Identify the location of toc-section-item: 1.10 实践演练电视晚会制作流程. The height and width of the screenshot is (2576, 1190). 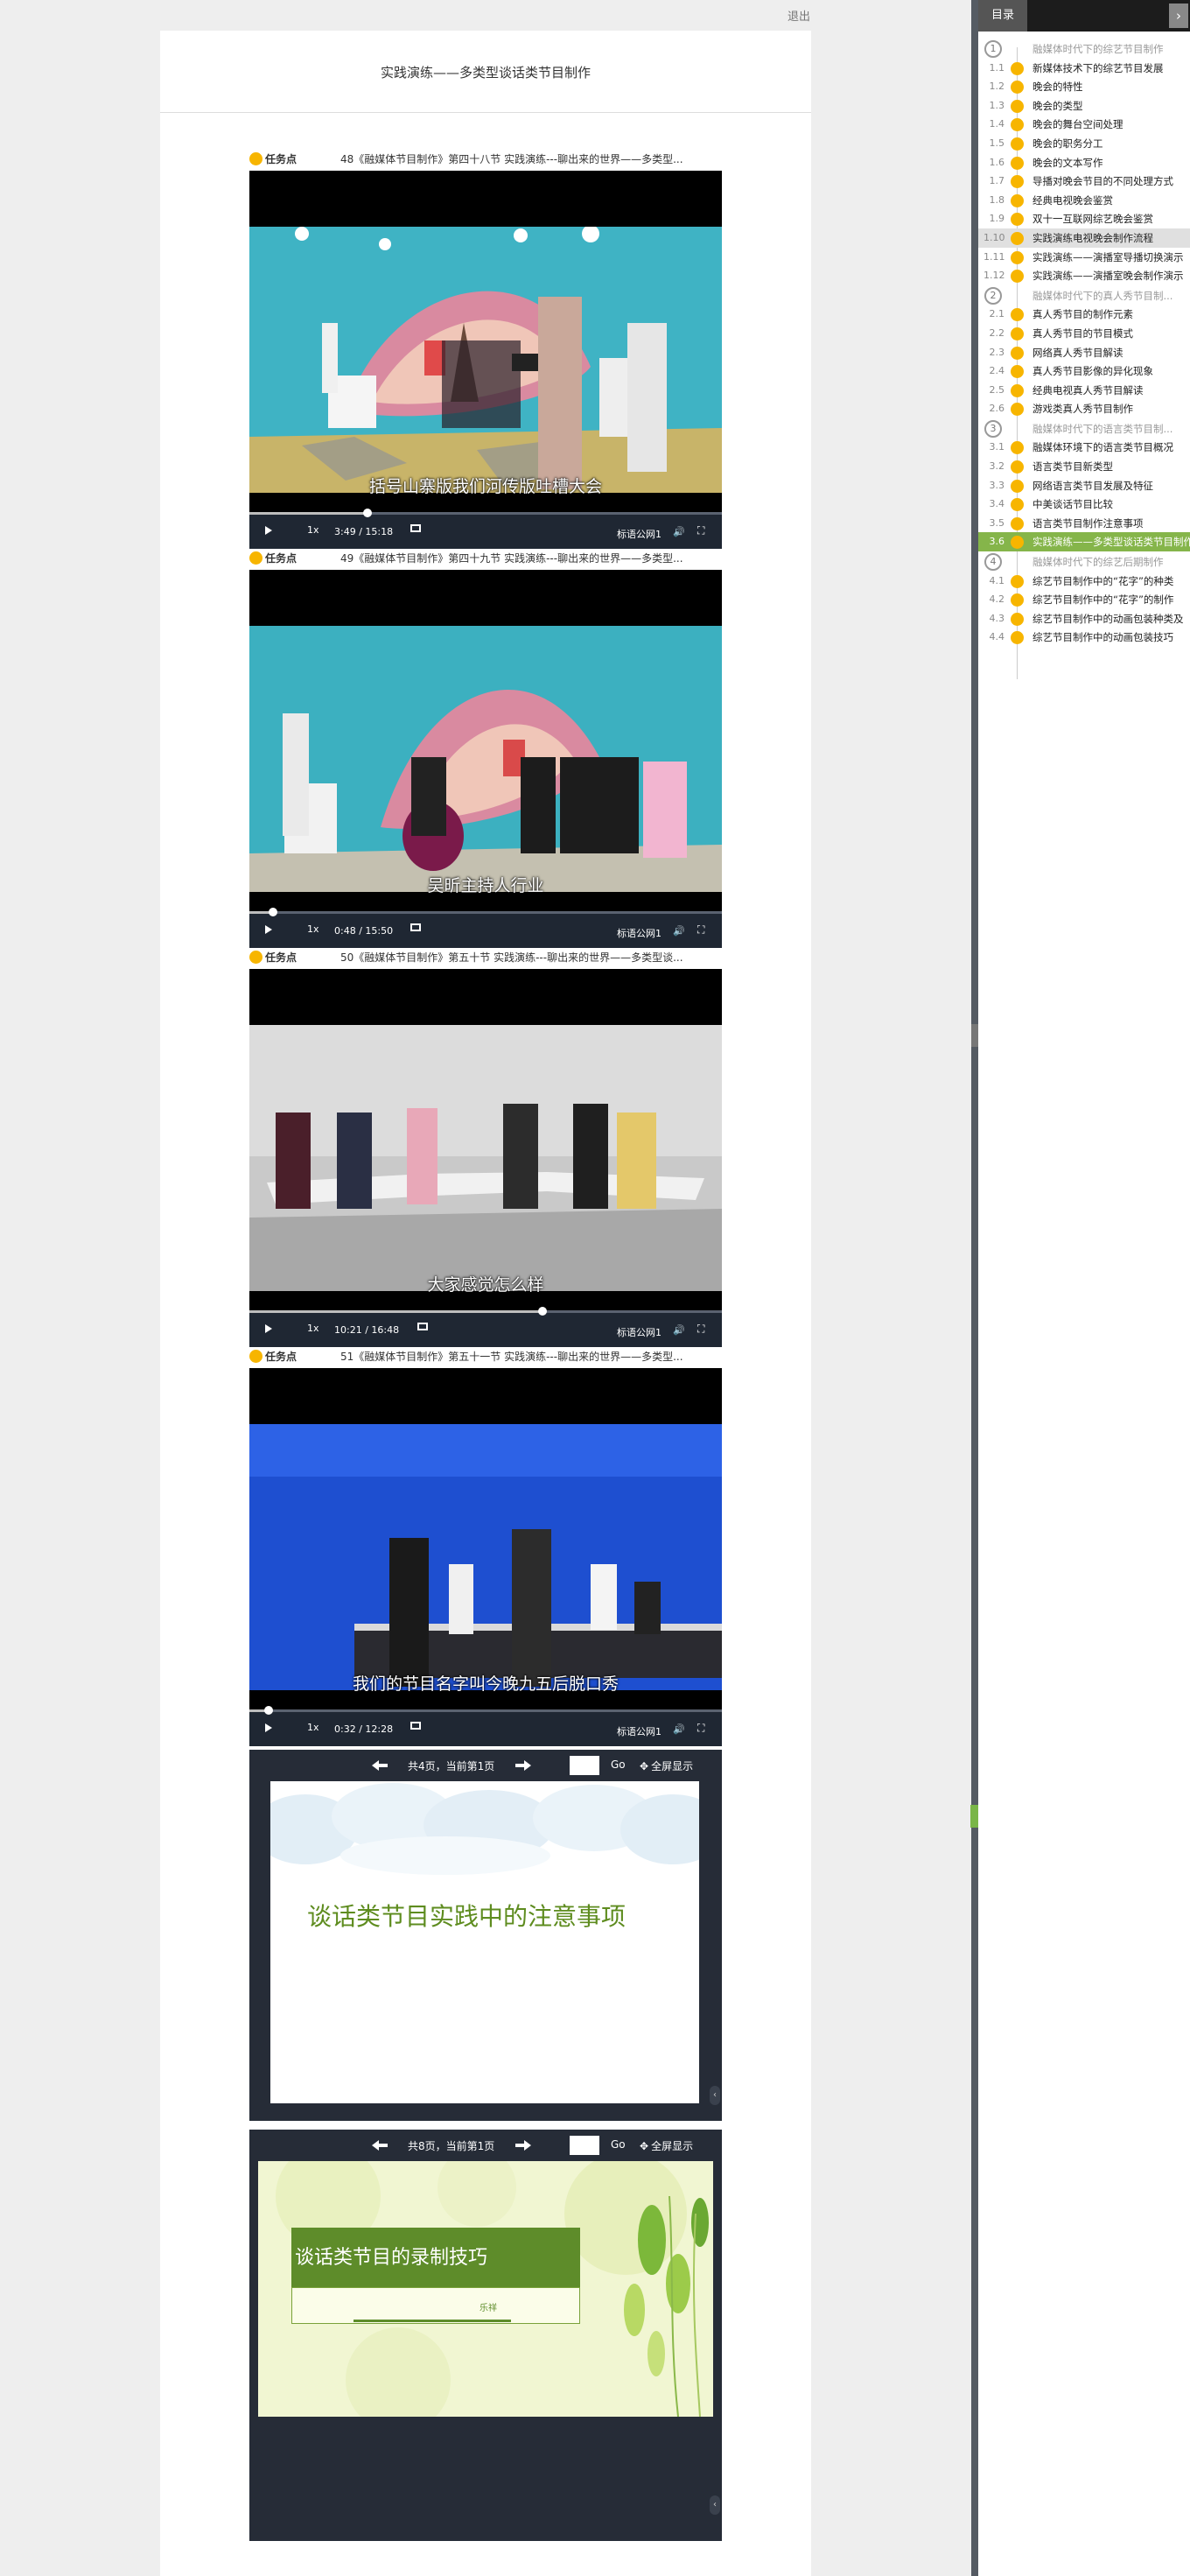
(1084, 238).